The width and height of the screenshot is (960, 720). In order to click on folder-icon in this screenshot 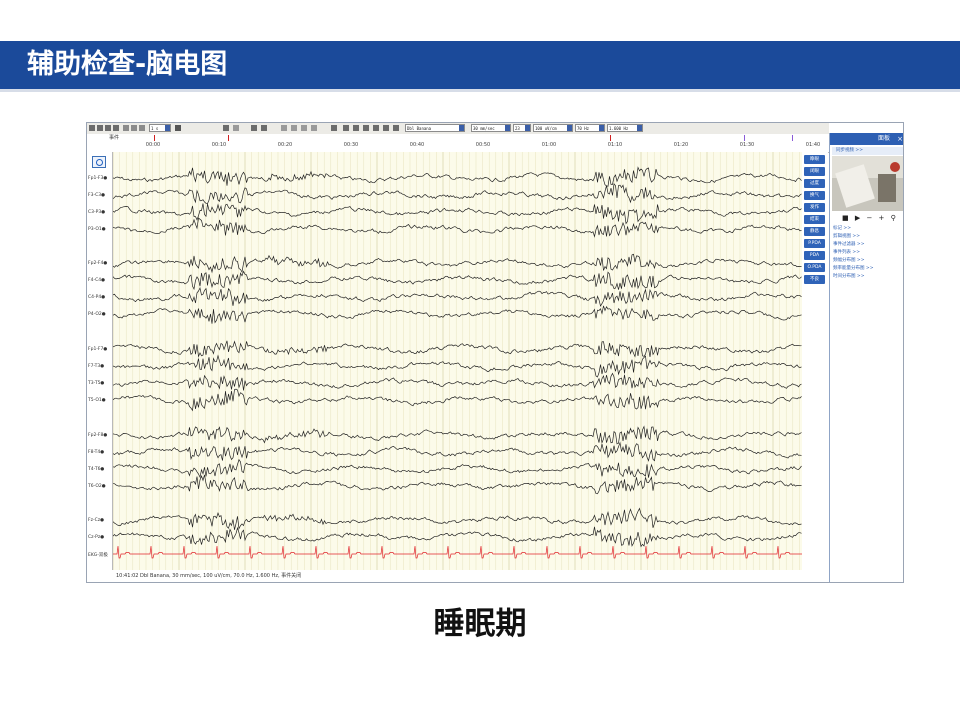, I will do `click(346, 128)`.